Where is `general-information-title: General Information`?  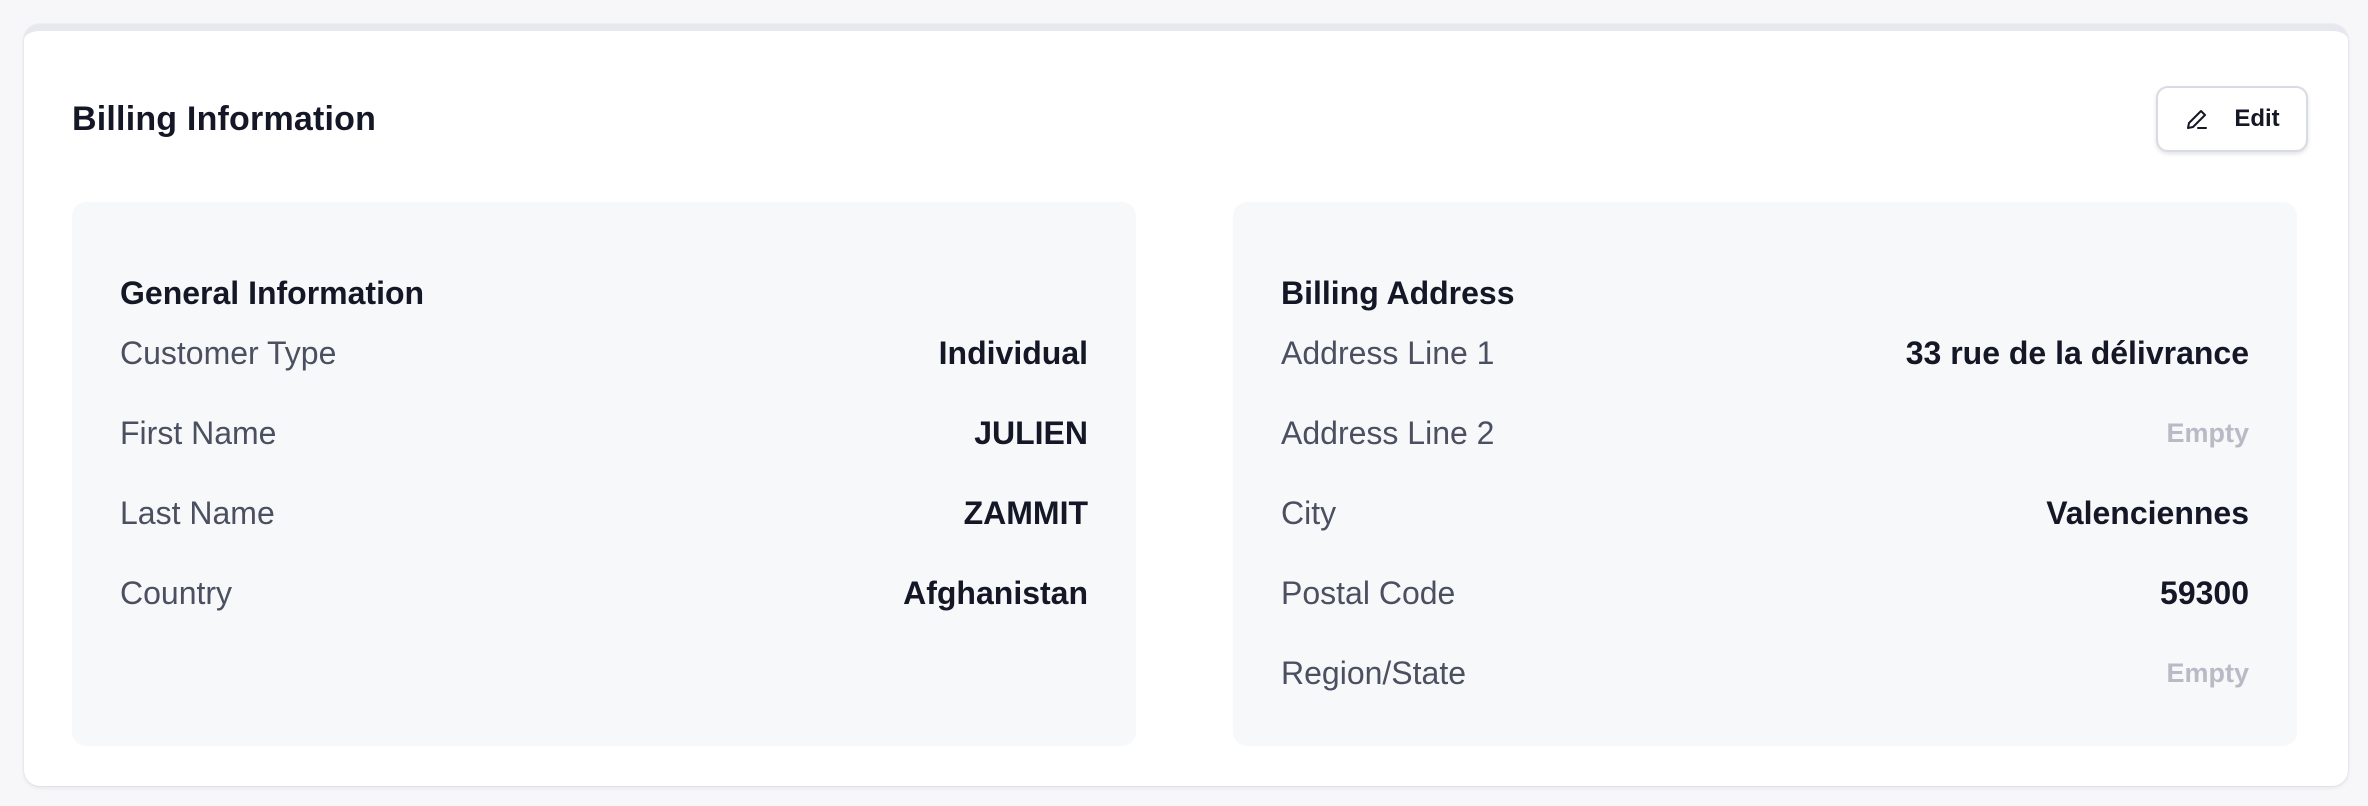
general-information-title: General Information is located at coordinates (272, 293).